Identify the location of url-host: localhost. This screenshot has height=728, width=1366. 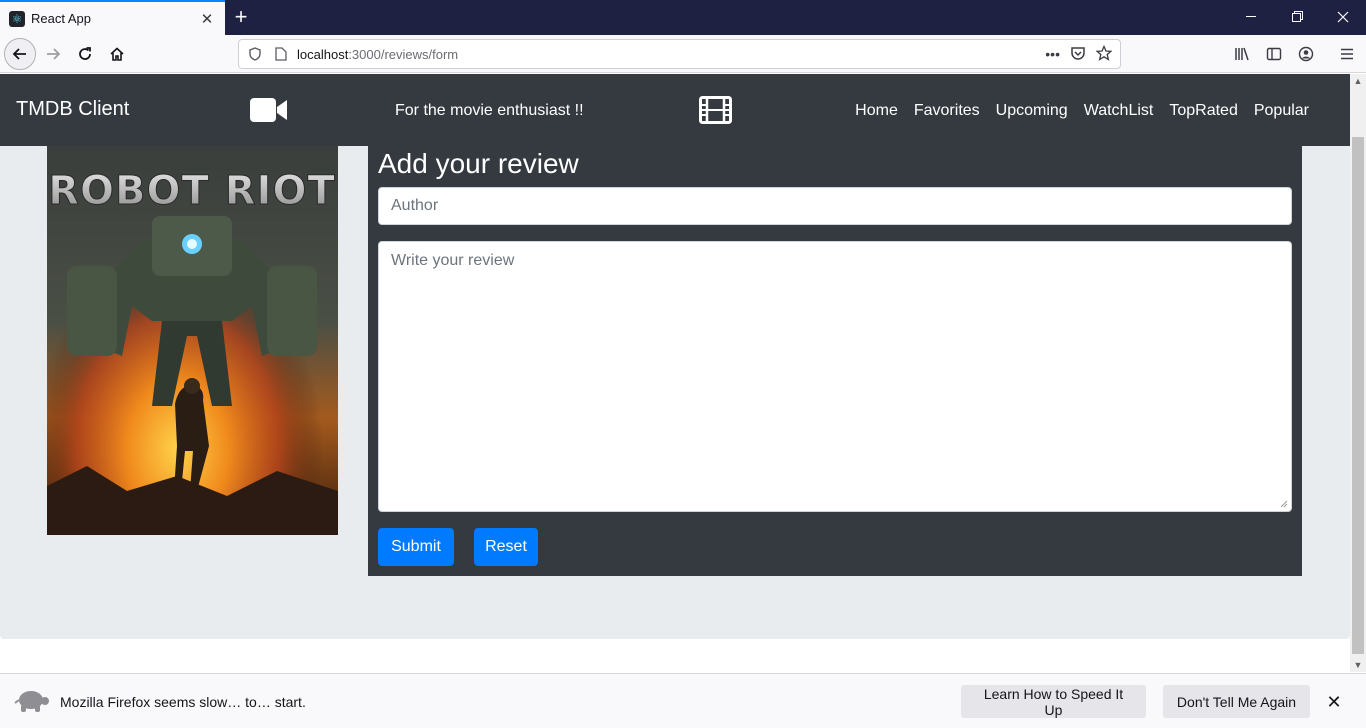
(323, 54).